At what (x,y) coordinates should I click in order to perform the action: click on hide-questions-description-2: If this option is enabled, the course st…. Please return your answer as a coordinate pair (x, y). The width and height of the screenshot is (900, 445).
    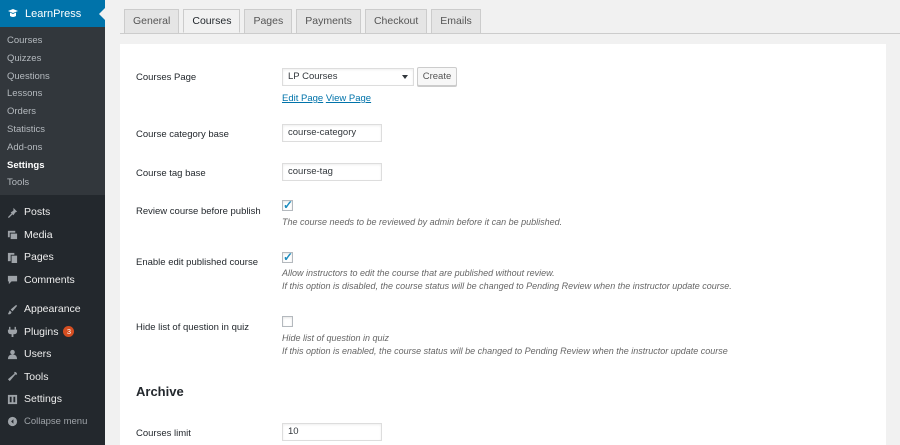
    Looking at the image, I should click on (505, 351).